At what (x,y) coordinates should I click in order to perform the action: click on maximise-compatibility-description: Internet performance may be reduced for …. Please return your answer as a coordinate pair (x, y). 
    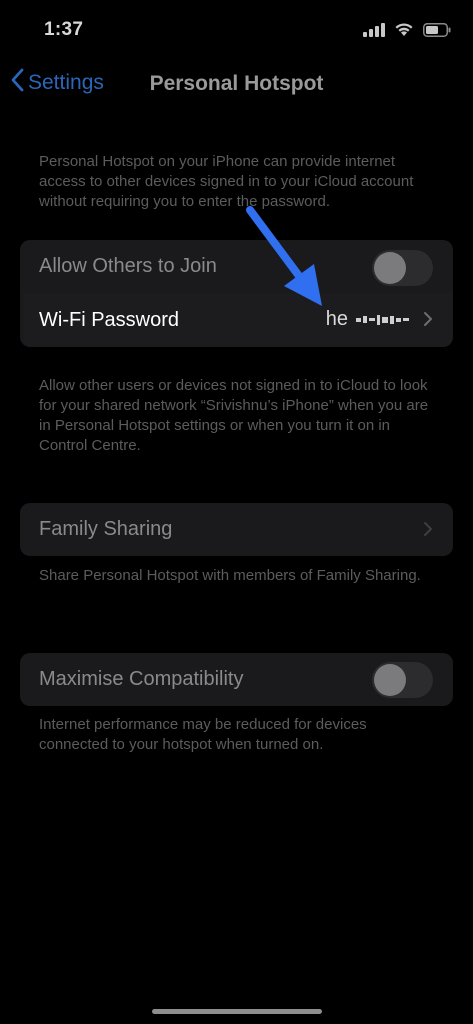
    Looking at the image, I should click on (203, 734).